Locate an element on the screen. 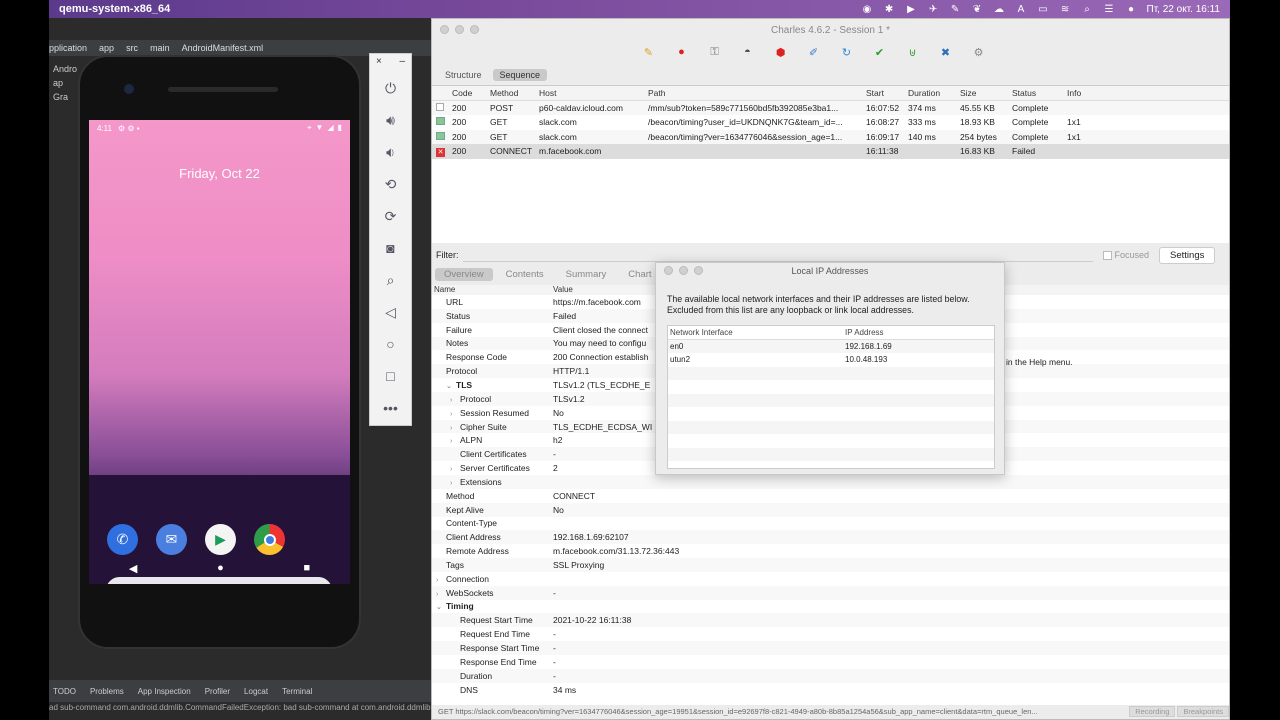  cloud-icon: ☁ is located at coordinates (999, 9).